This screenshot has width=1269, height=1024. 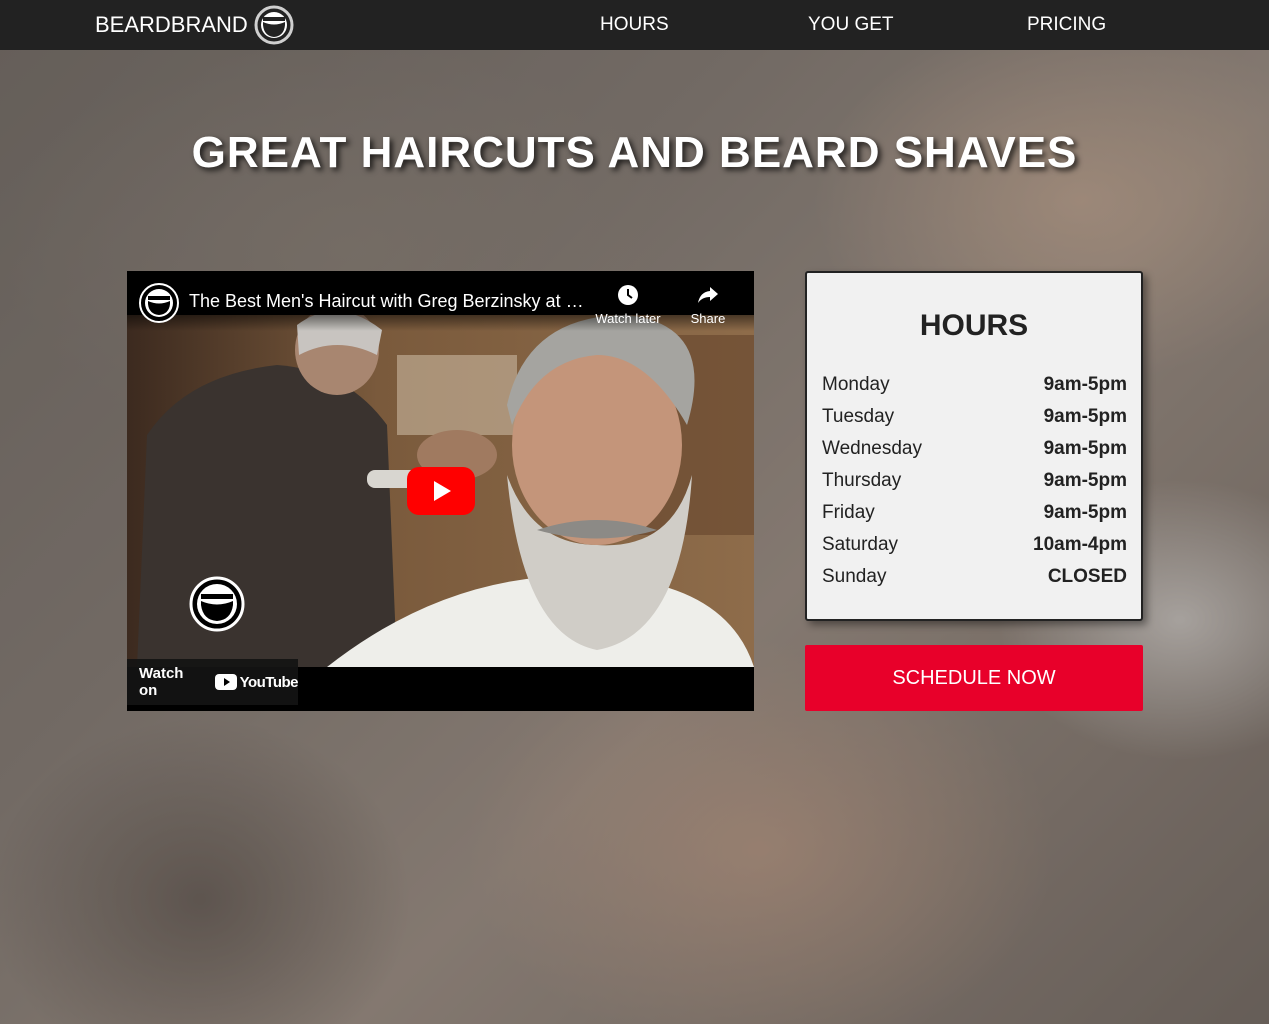 What do you see at coordinates (851, 25) in the screenshot?
I see `nav-you-get-link: YOU GET` at bounding box center [851, 25].